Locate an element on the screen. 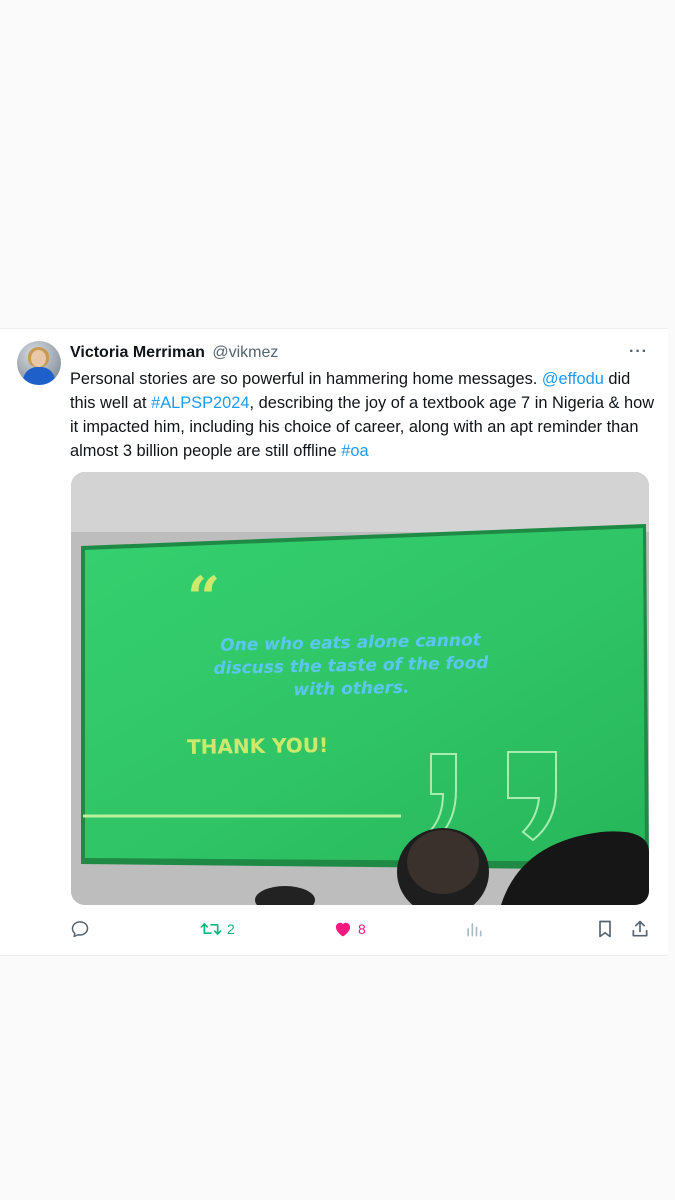  bookmark-button is located at coordinates (605, 929).